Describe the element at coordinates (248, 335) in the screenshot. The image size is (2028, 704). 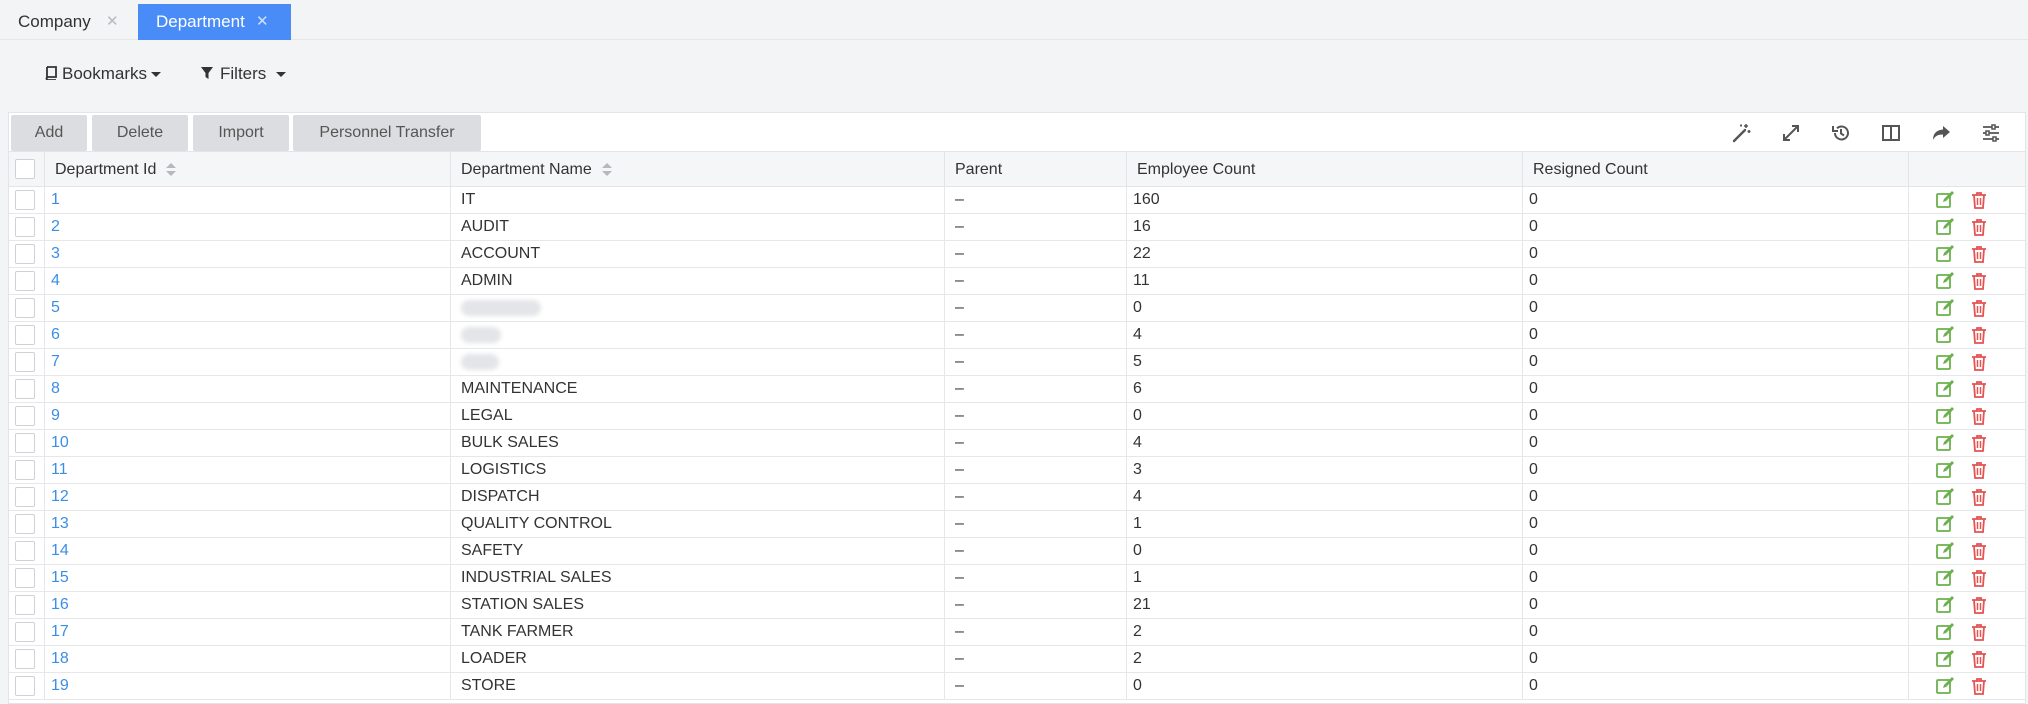
I see `department-id-link: 6` at that location.